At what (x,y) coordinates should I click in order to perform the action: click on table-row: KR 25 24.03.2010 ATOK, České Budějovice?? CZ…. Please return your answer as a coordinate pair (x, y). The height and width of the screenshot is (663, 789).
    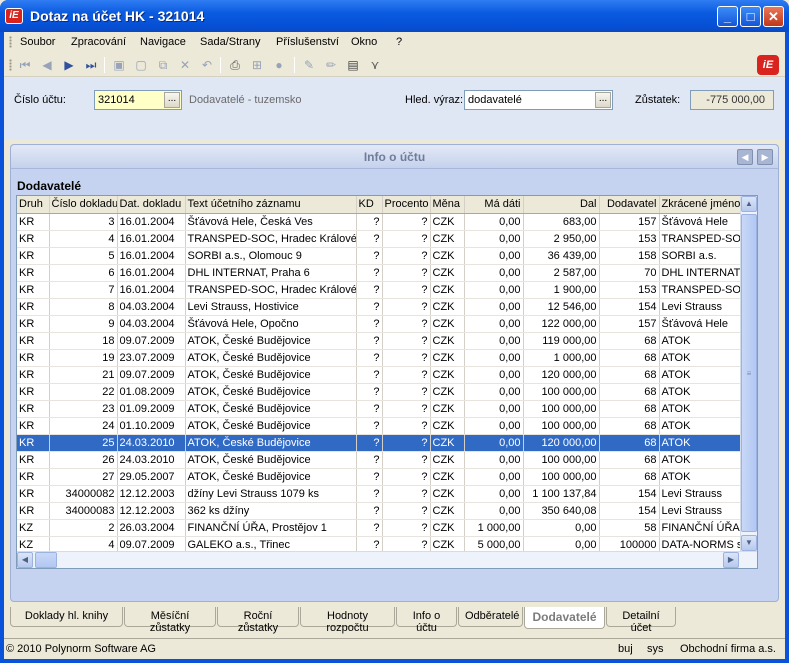
    Looking at the image, I should click on (380, 443).